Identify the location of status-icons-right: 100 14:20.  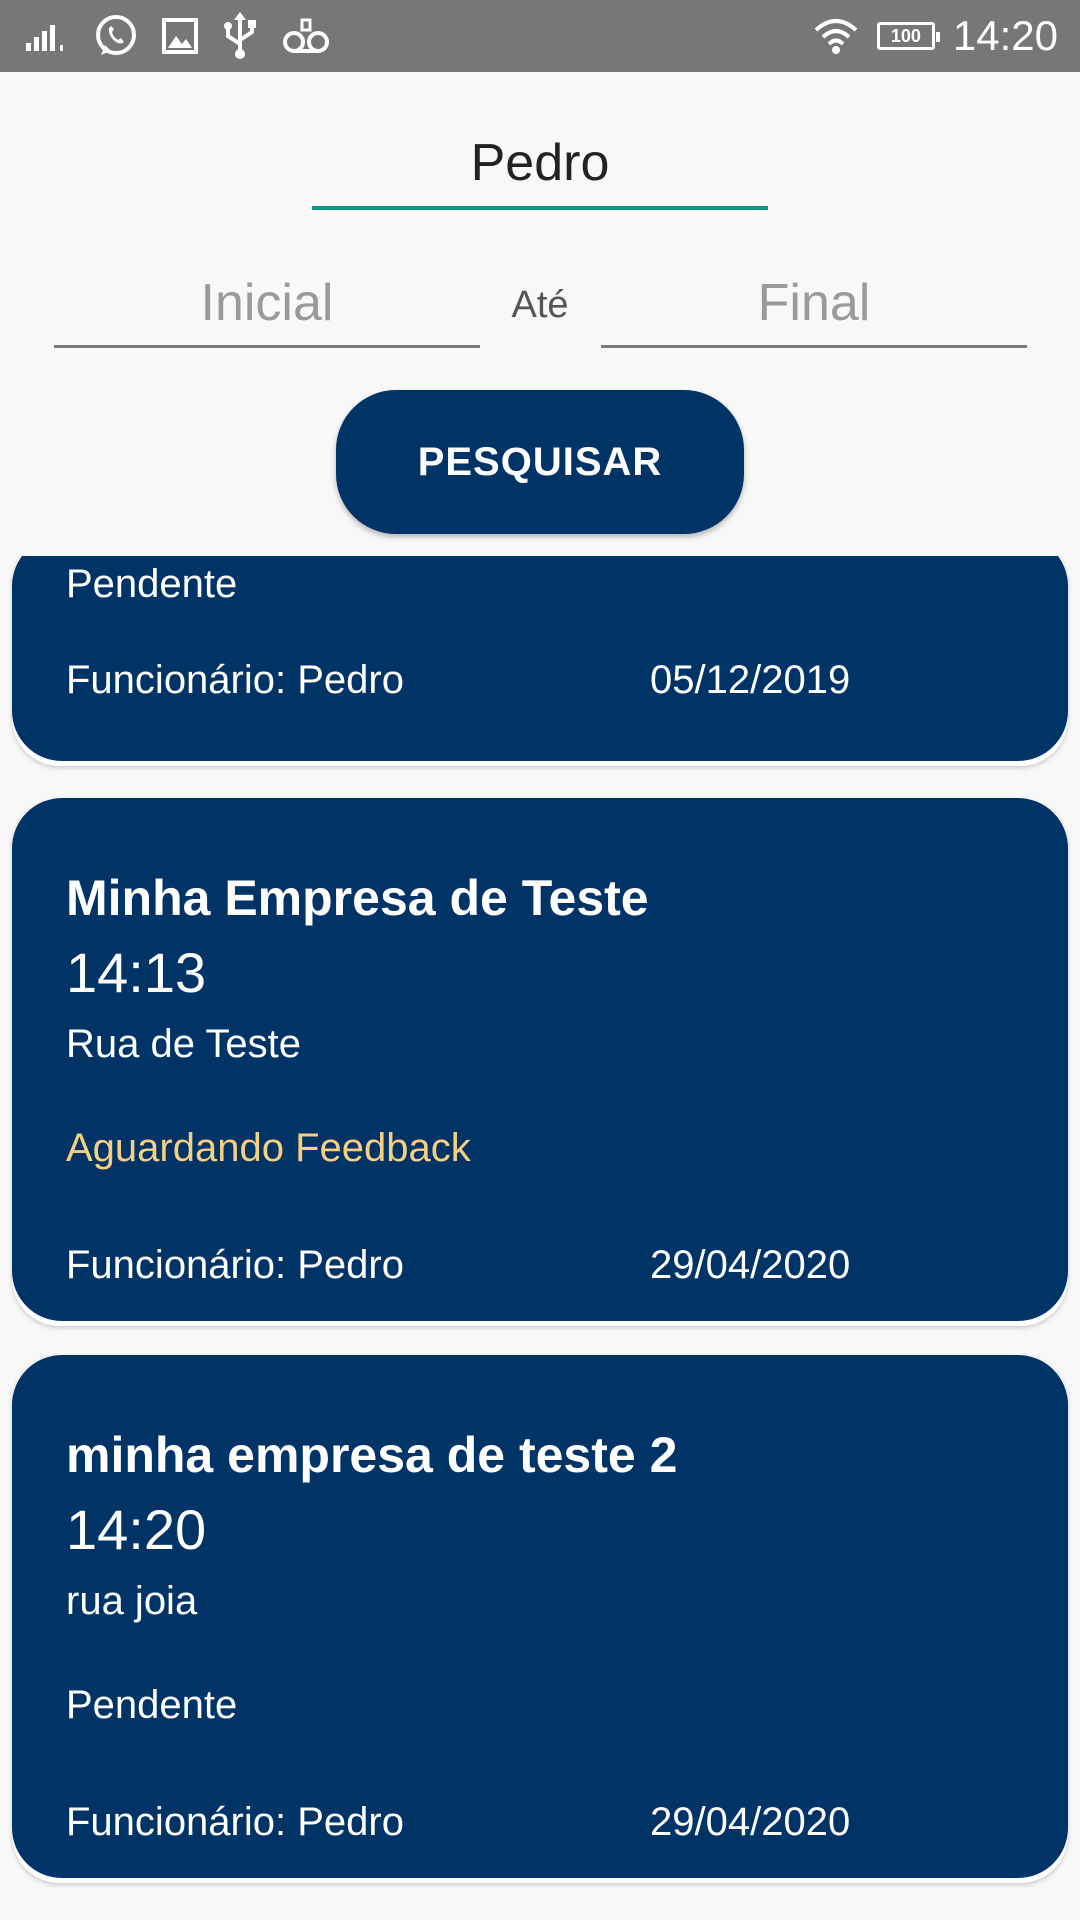
(935, 36).